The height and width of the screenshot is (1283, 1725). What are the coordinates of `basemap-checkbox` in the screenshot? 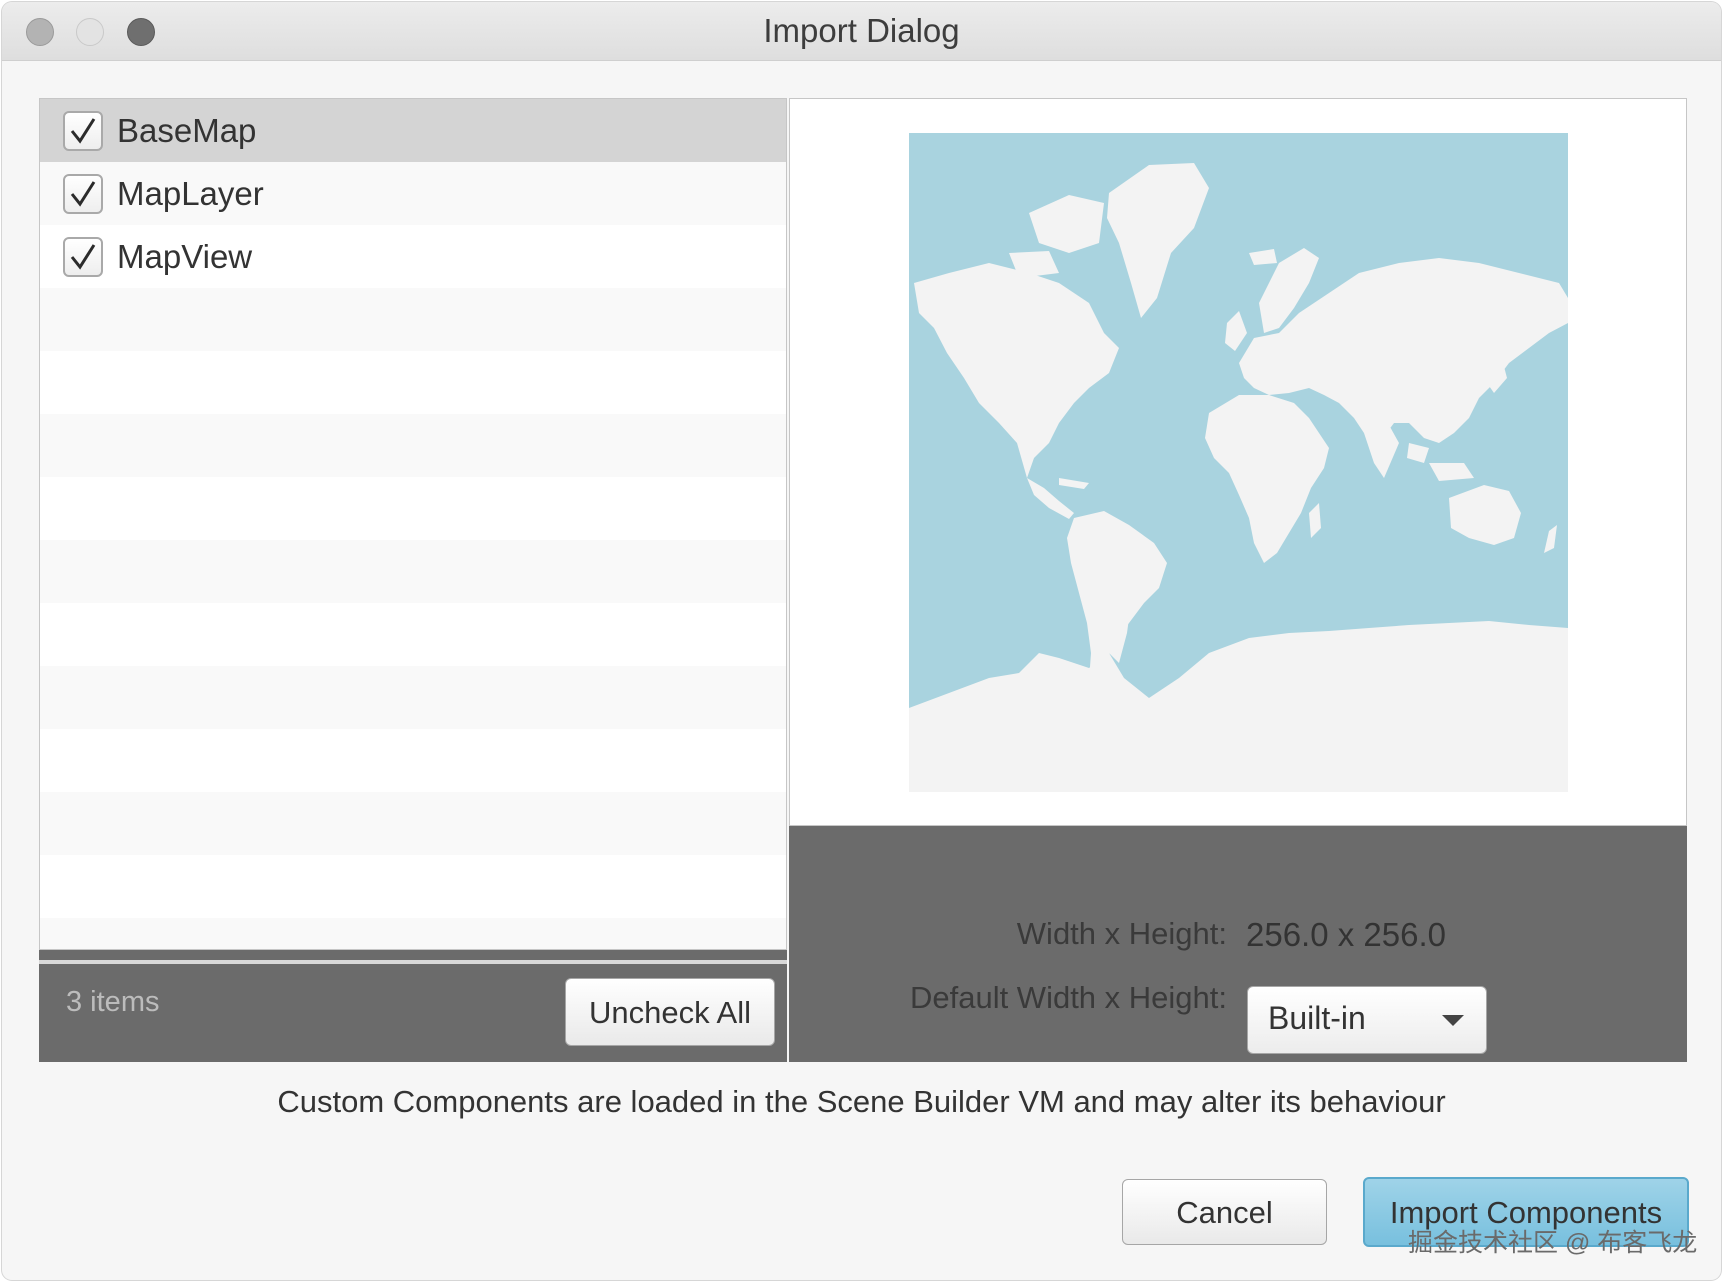 It's located at (83, 130).